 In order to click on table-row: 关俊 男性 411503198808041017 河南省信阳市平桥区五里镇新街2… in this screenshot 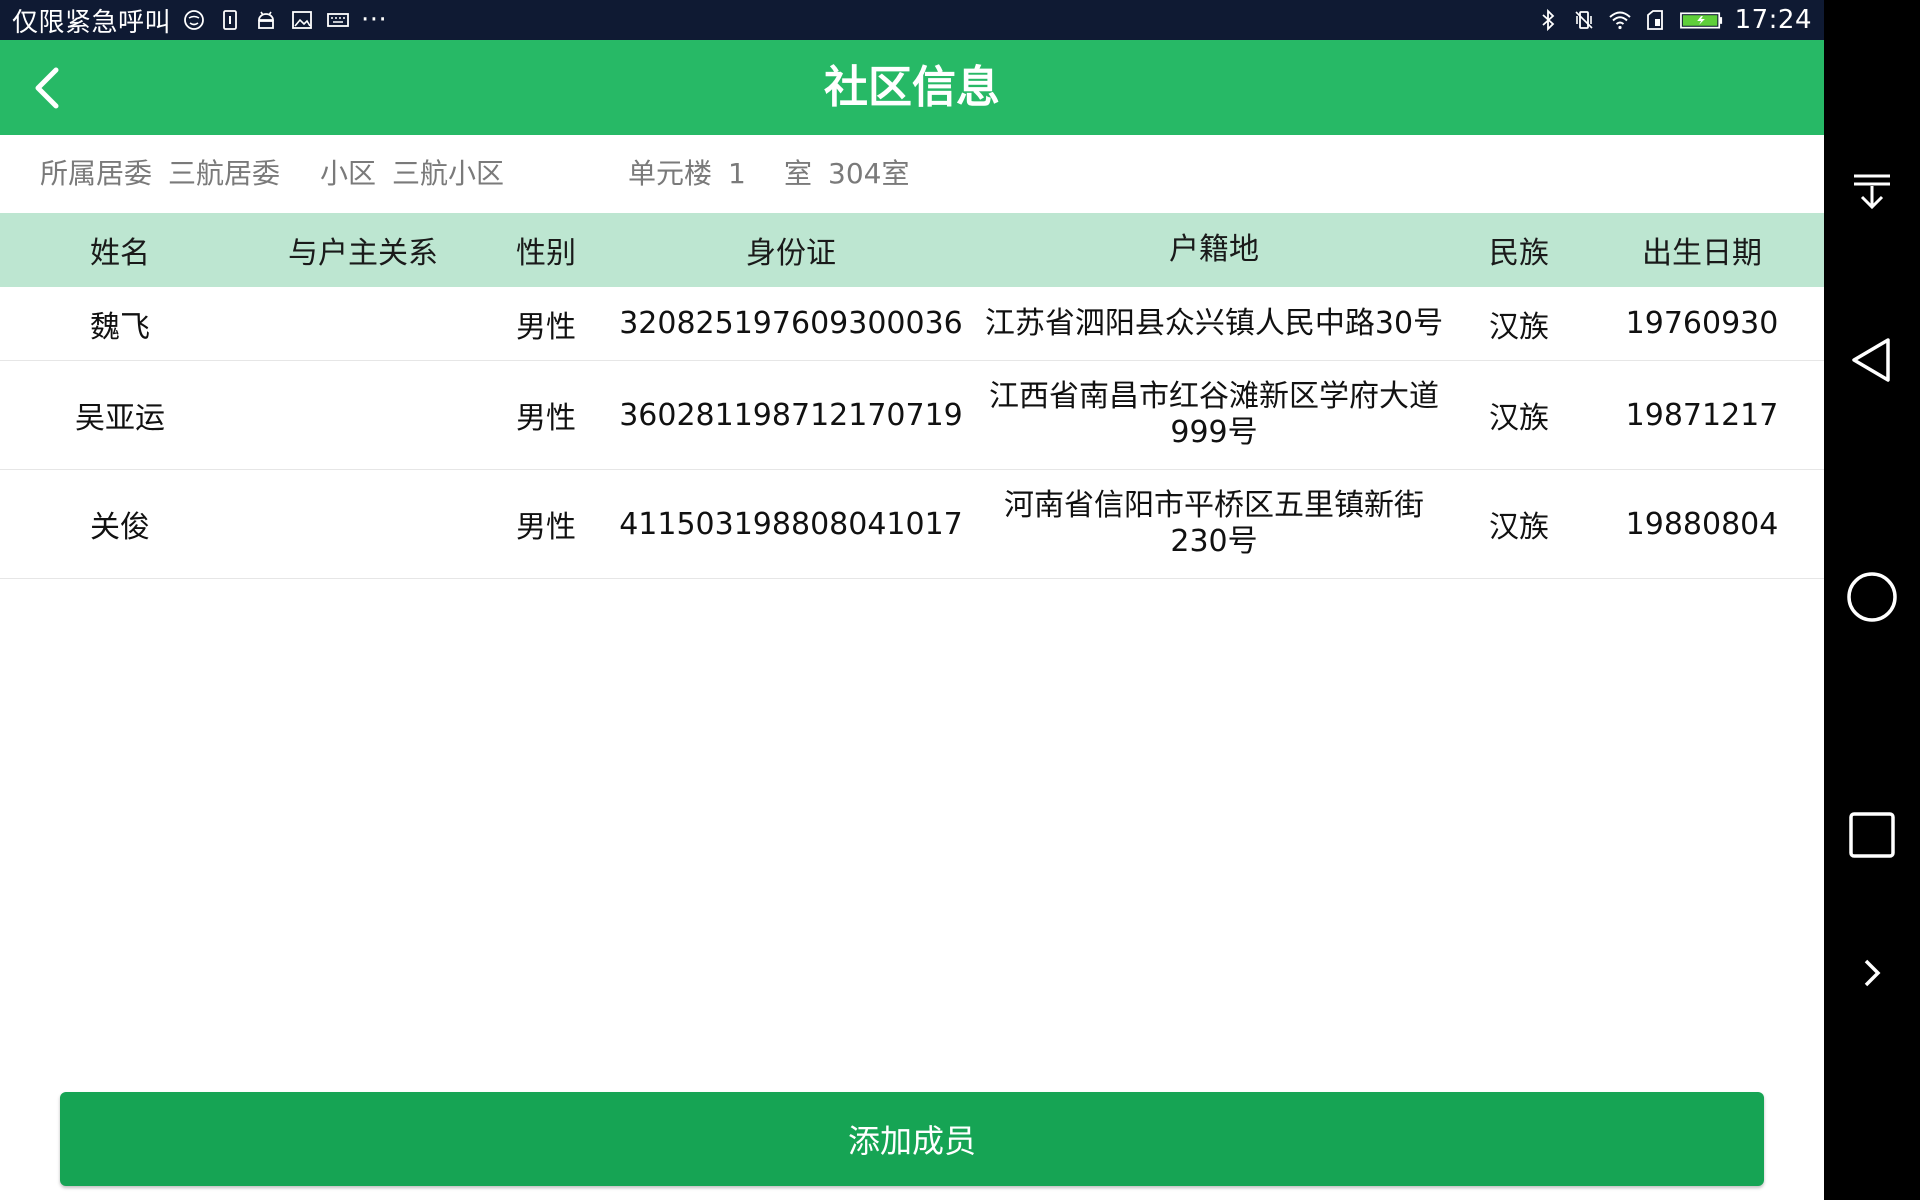, I will do `click(912, 524)`.